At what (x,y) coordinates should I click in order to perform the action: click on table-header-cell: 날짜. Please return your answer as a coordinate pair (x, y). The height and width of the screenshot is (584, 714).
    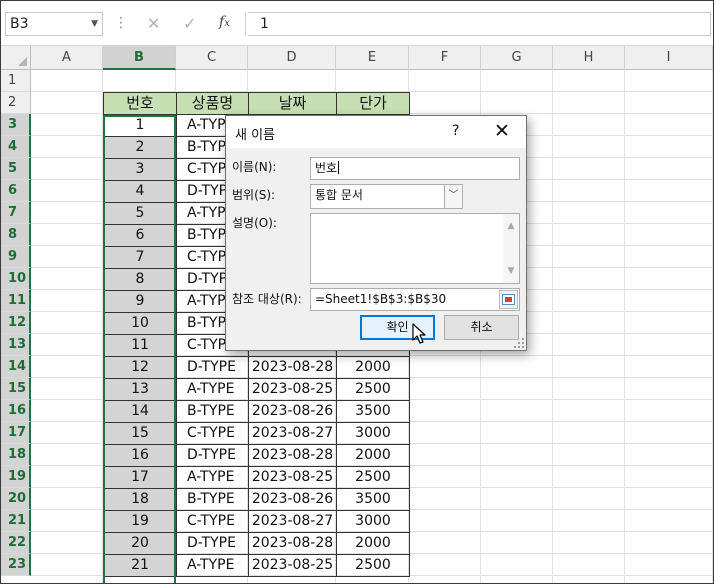
    Looking at the image, I should click on (292, 103).